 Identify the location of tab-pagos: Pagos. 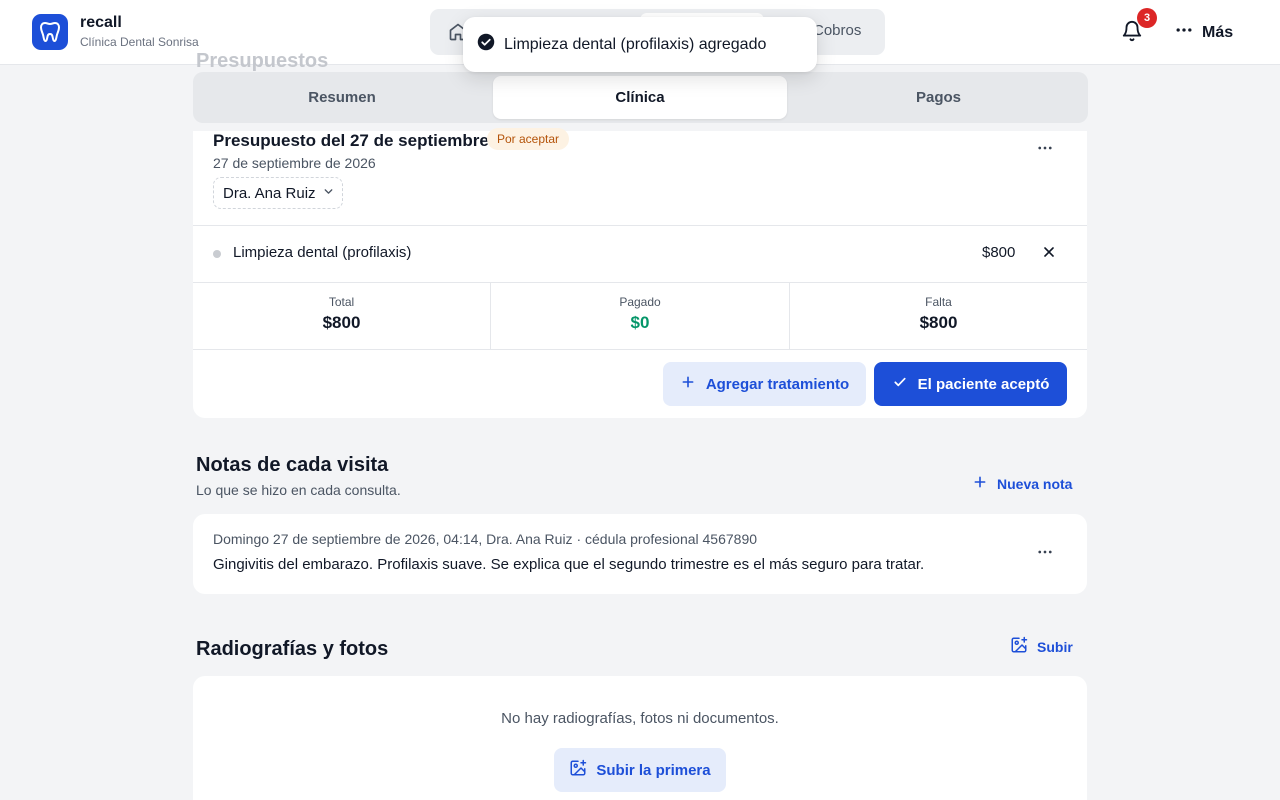
(938, 97).